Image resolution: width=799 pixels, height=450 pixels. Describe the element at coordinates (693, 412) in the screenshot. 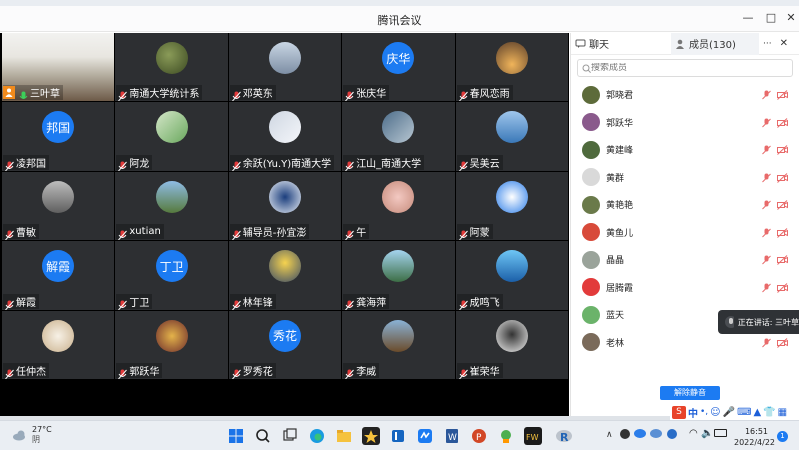

I see `ime-lang-label: 中` at that location.